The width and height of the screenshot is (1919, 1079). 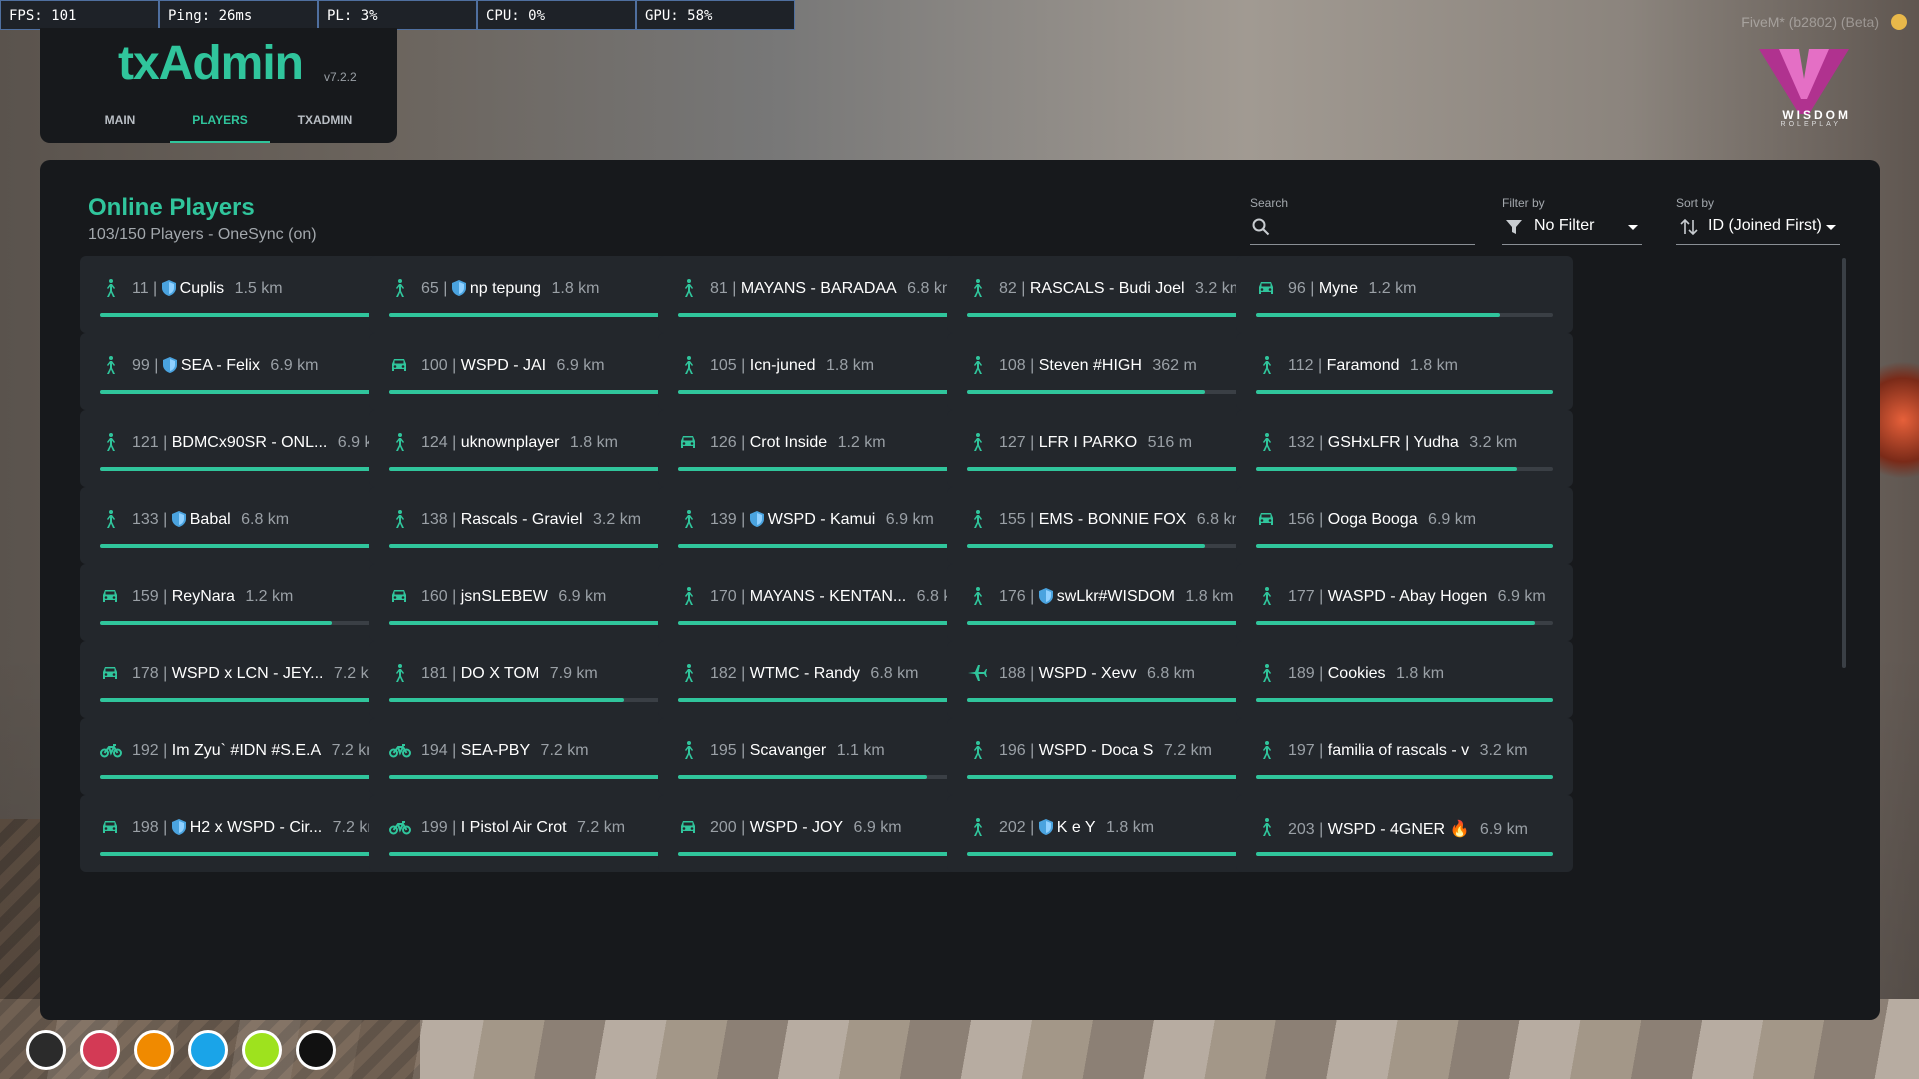 I want to click on player-card: 181 | DO X TOM 7.9 km, so click(x=537, y=679).